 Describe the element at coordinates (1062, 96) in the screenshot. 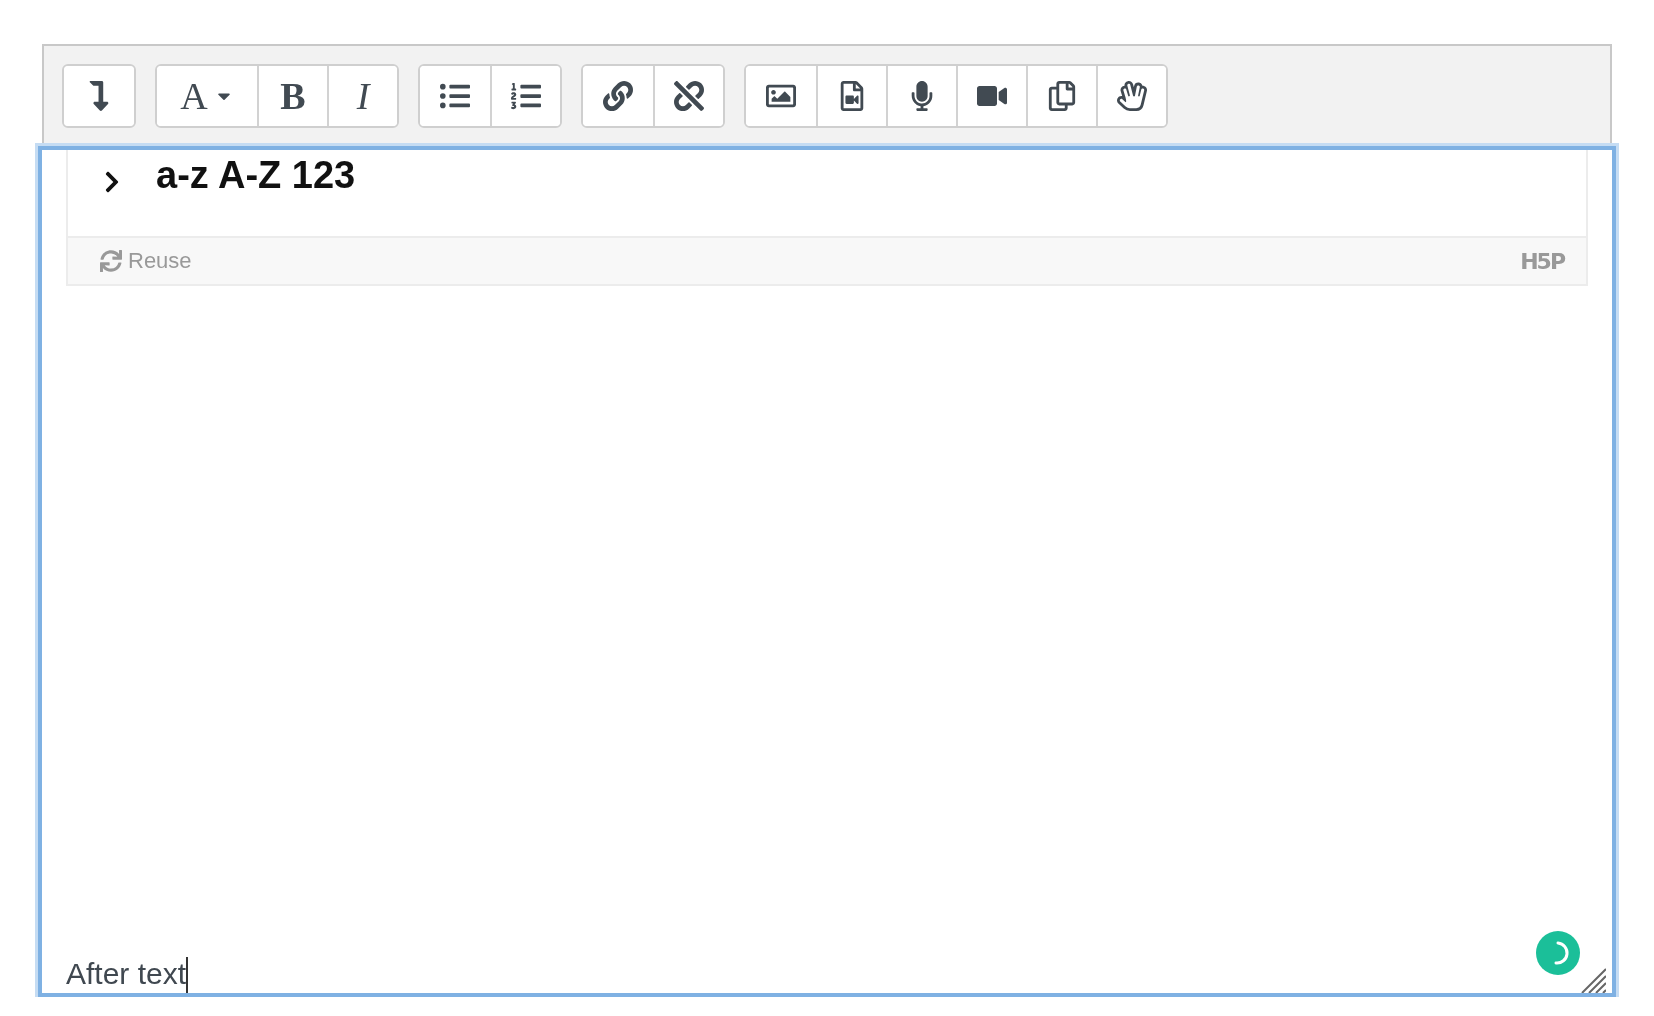

I see `copy-icon` at that location.